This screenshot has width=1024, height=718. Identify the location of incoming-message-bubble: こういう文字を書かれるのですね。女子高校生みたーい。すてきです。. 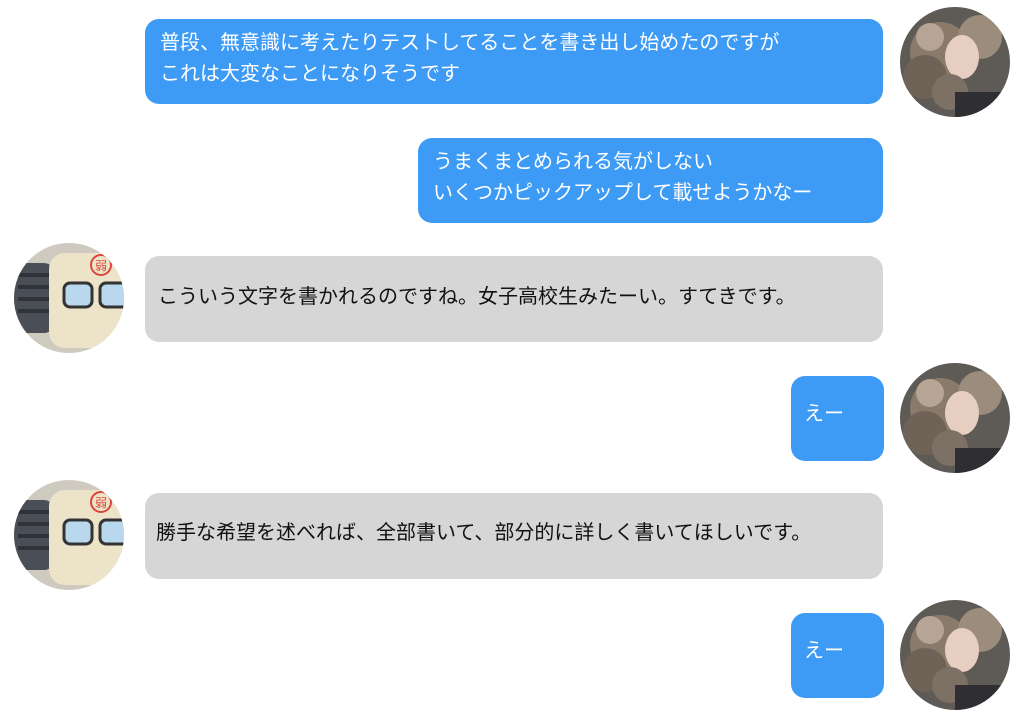
(514, 299).